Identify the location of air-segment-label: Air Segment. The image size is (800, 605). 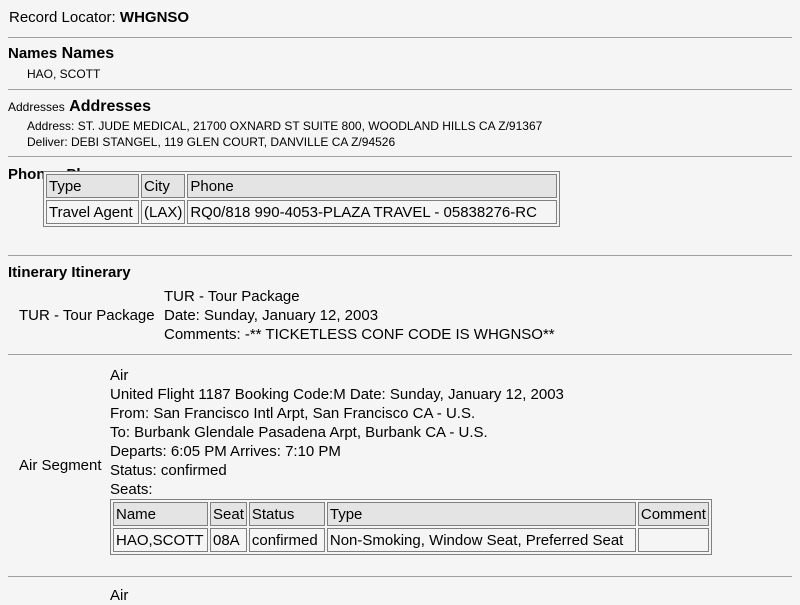
(60, 465).